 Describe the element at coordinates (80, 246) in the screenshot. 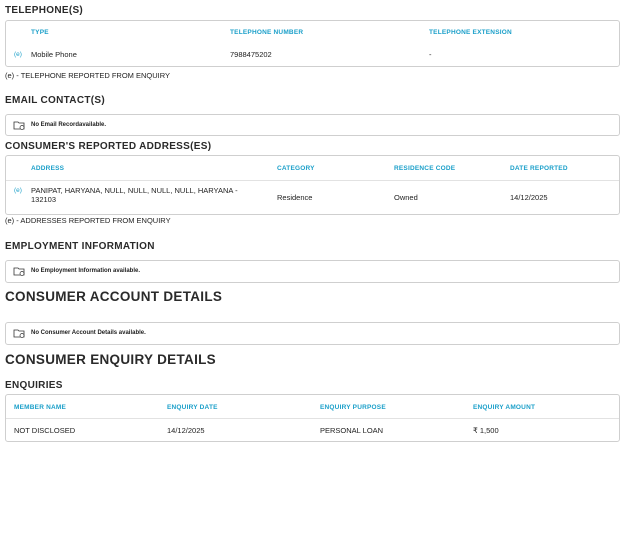

I see `employment-title: EMPLOYMENT INFORMATION` at that location.